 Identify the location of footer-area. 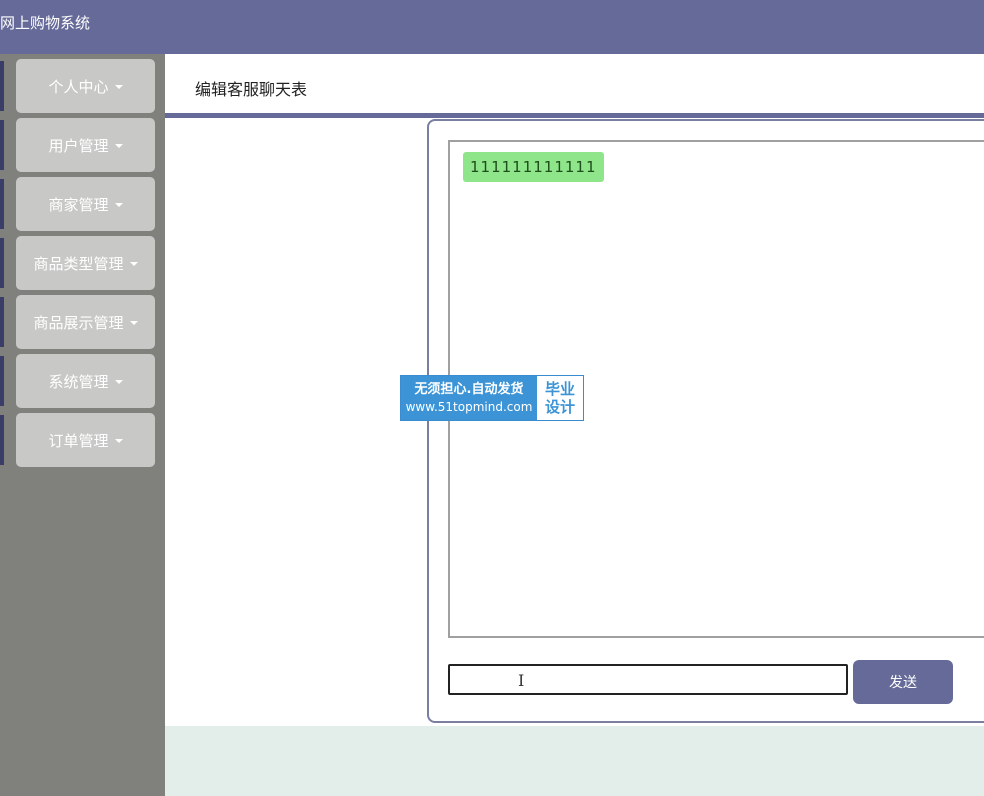
(574, 761).